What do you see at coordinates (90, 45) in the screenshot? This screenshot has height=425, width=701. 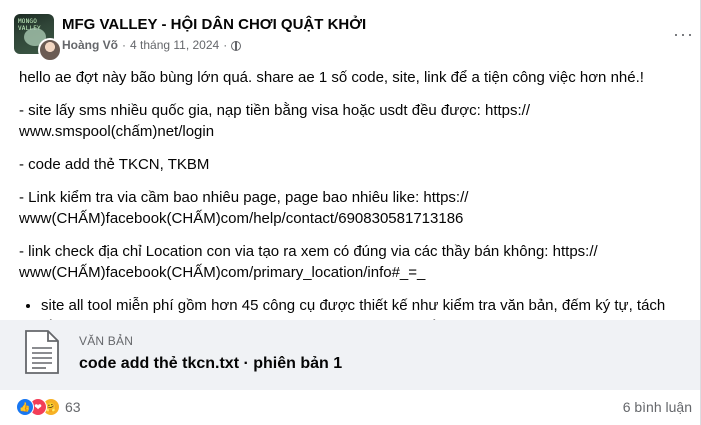 I see `author-name-link: Hoàng Võ` at bounding box center [90, 45].